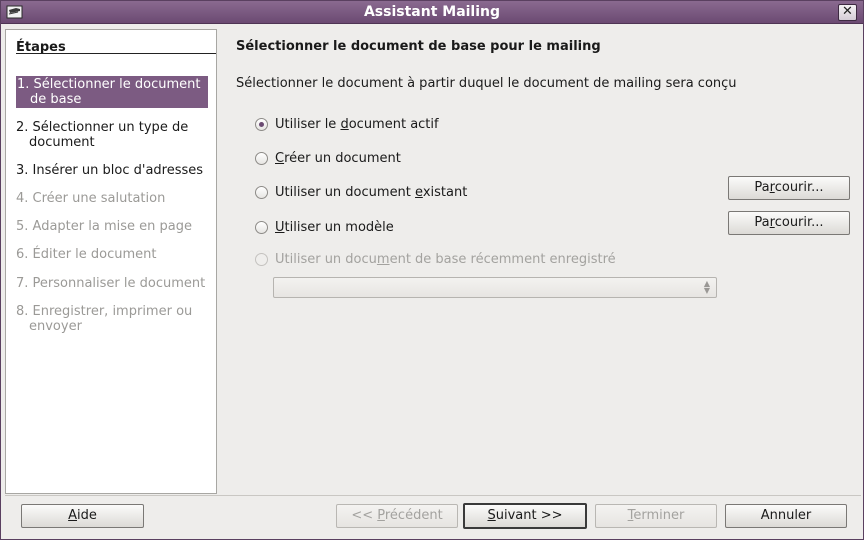 The image size is (864, 540). I want to click on step-label-line: 4. Créer une salutation, so click(91, 198).